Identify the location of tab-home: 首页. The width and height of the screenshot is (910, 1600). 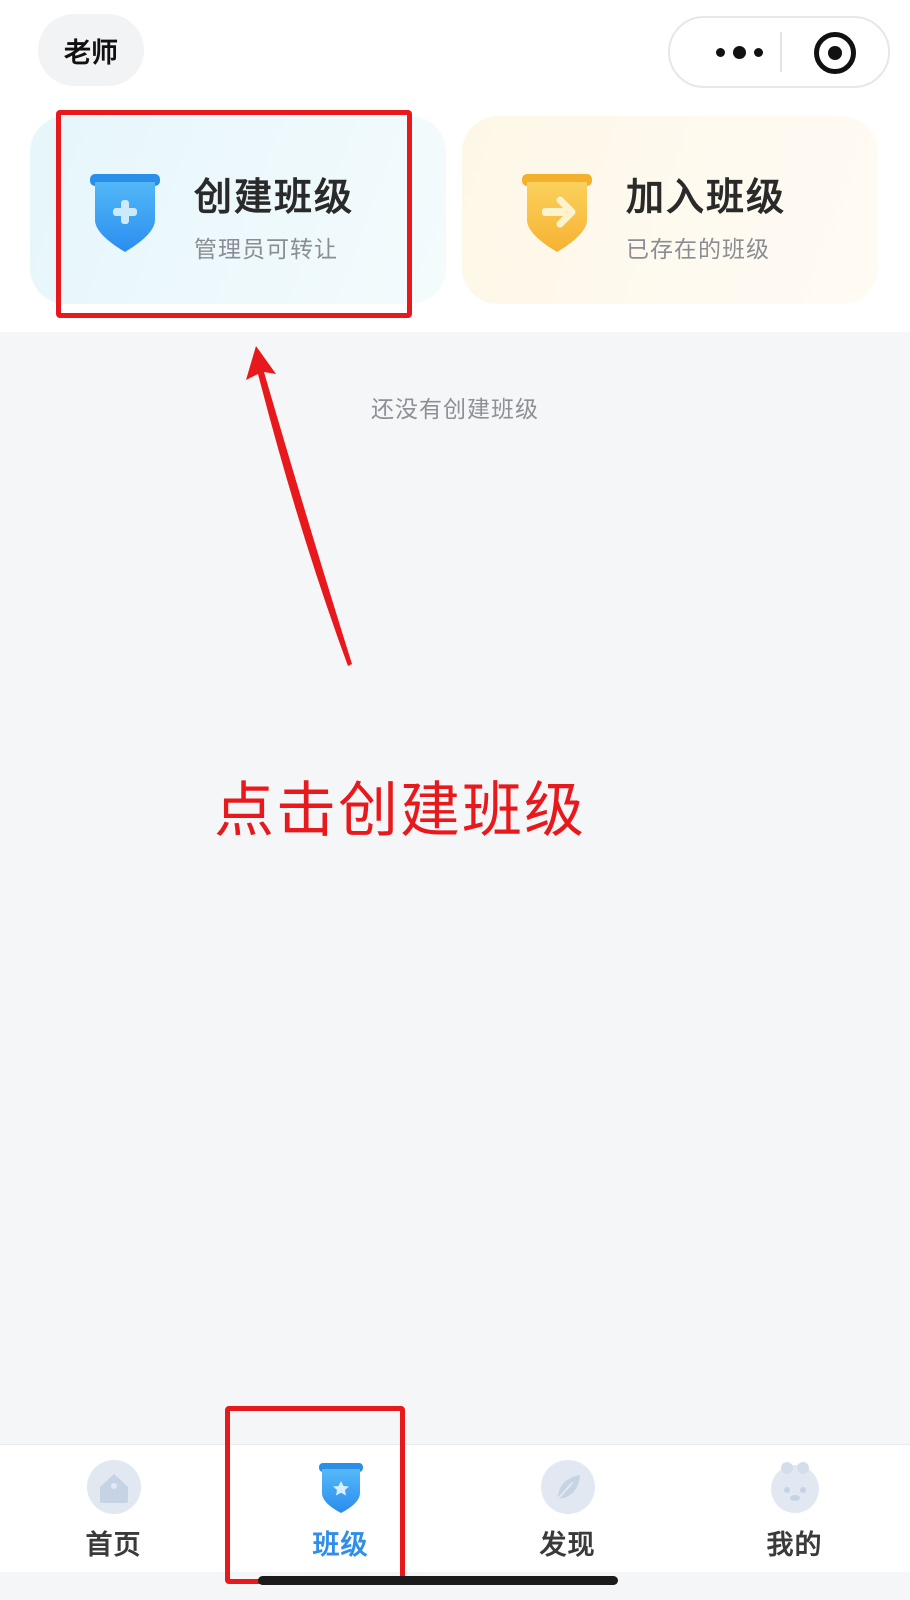
(113, 1509).